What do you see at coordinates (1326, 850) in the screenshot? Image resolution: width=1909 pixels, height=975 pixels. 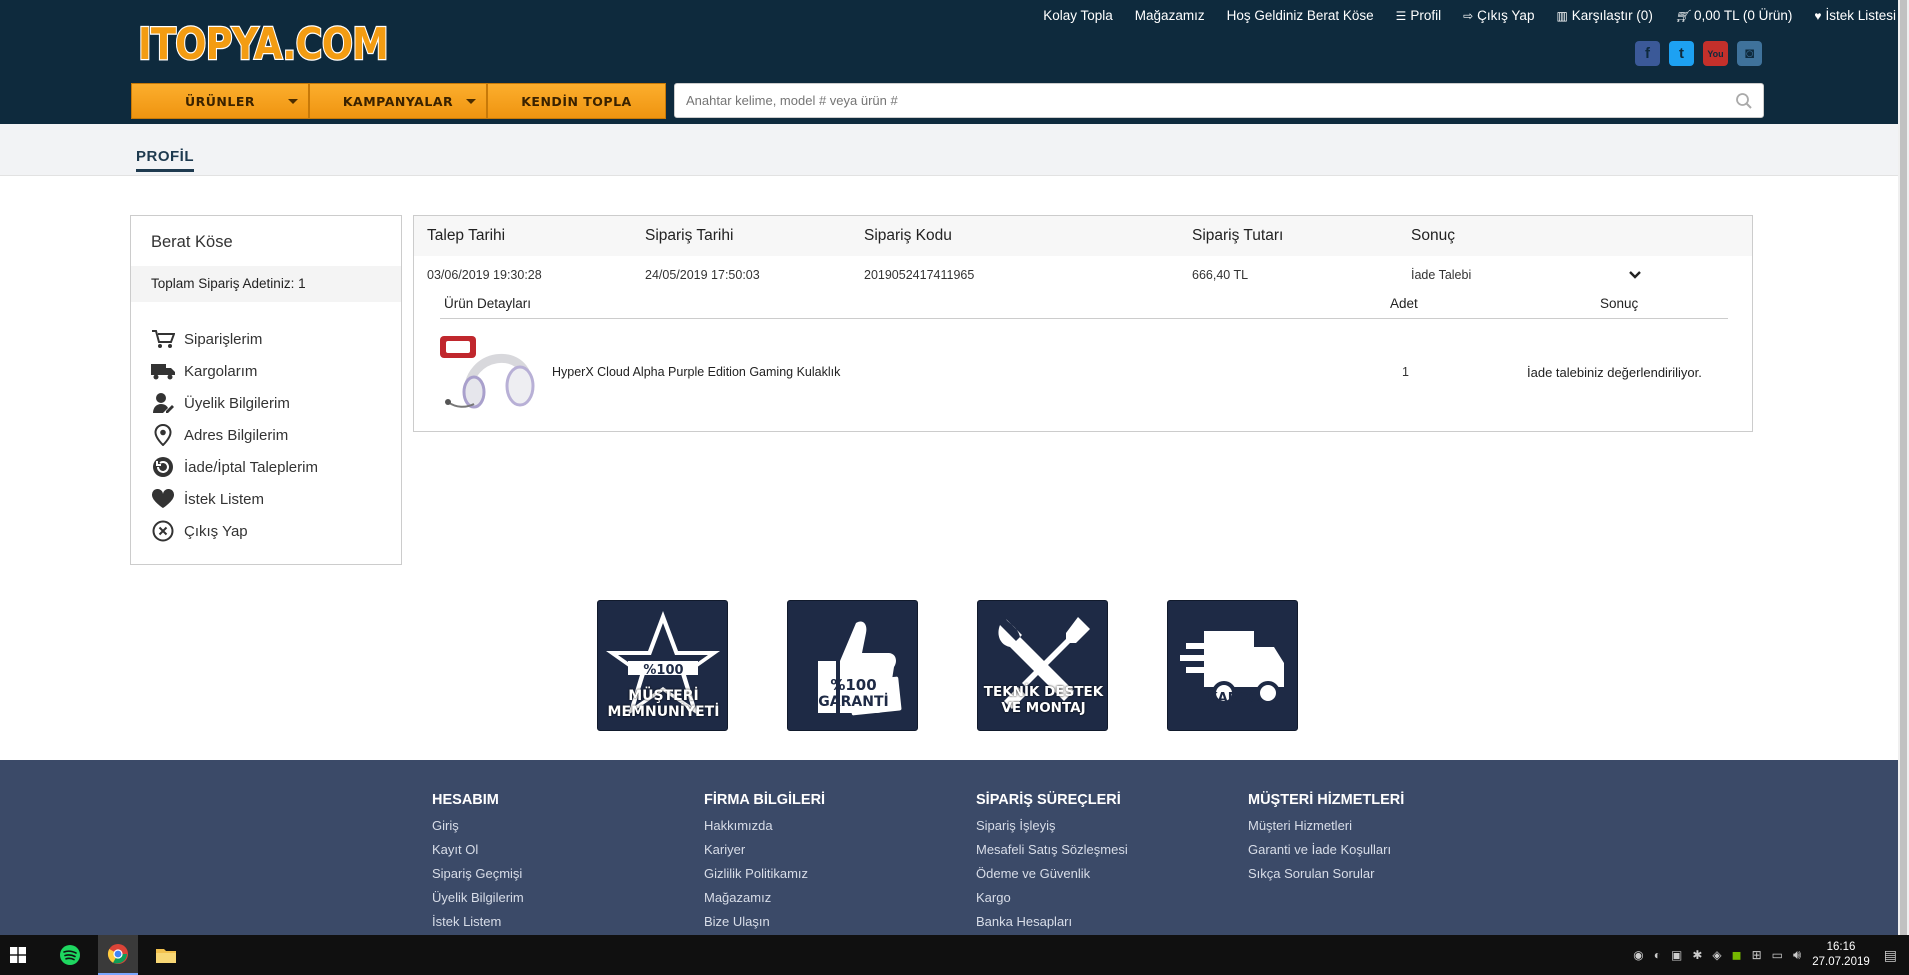 I see `footer-link: Garanti ve İade Koşulları` at bounding box center [1326, 850].